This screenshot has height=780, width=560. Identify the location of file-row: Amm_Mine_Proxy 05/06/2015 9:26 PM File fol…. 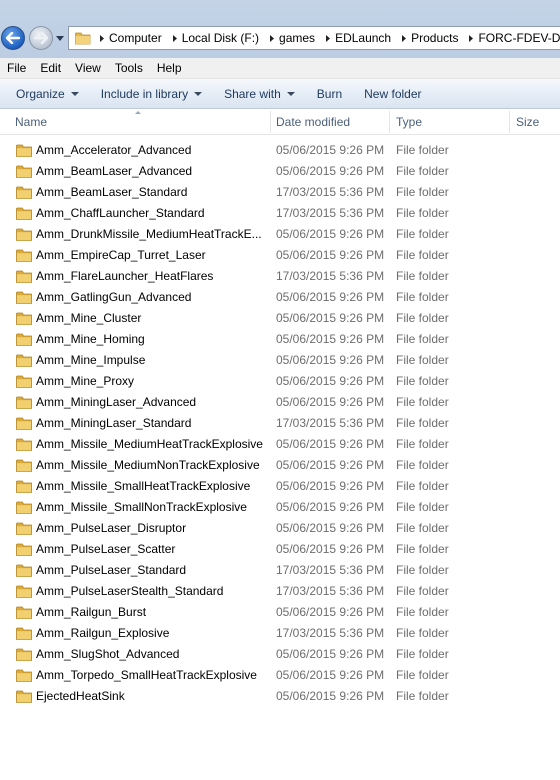
(280, 381).